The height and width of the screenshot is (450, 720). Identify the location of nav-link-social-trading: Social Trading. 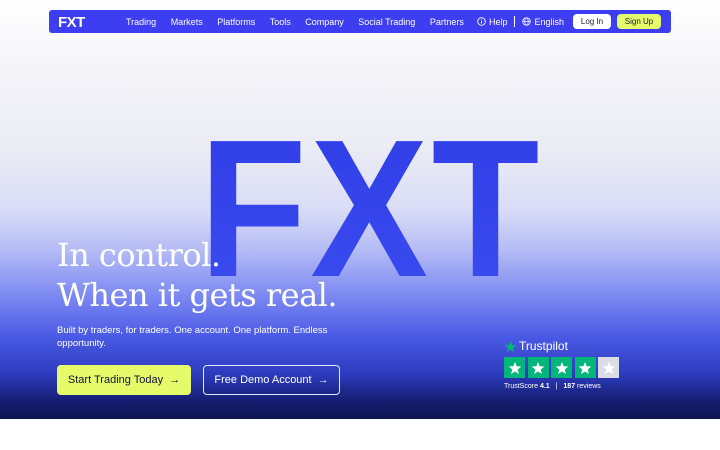
(386, 22).